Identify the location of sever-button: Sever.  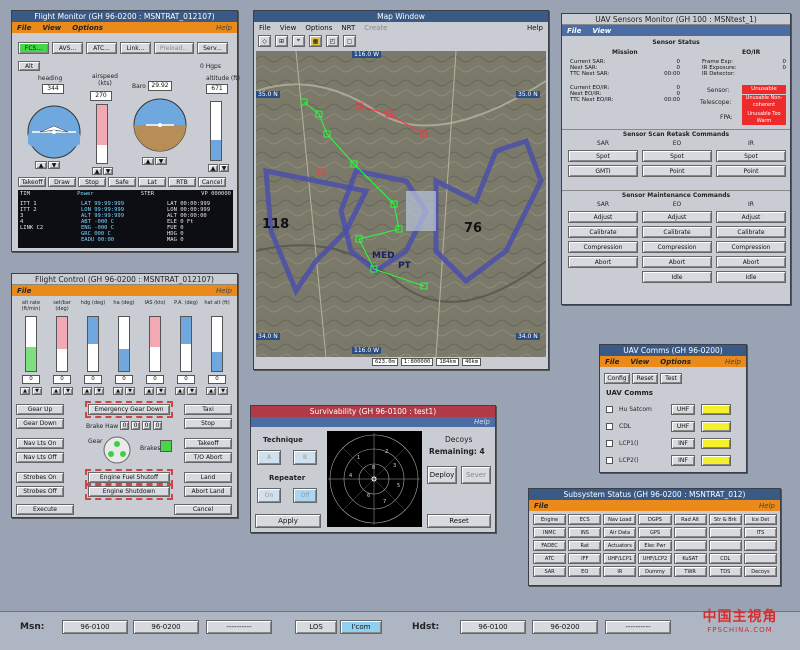
(476, 475).